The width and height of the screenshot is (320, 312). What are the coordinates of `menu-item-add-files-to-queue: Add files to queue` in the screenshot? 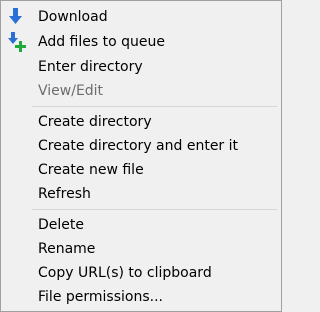 It's located at (141, 42).